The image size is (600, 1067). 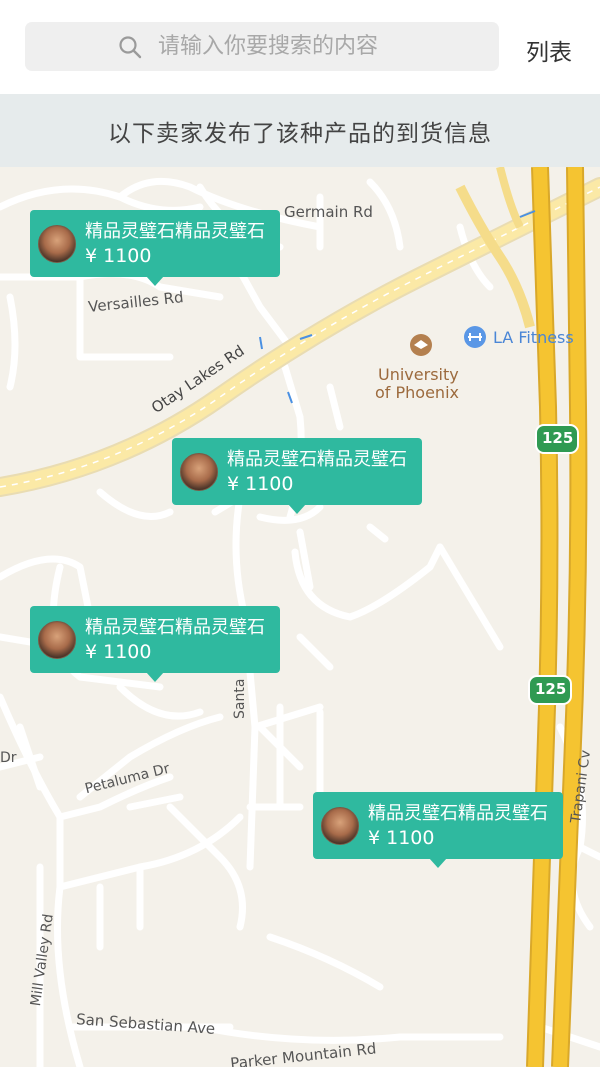 I want to click on banner-text: 以下卖家发布了该种产品的到货信息, so click(x=300, y=133).